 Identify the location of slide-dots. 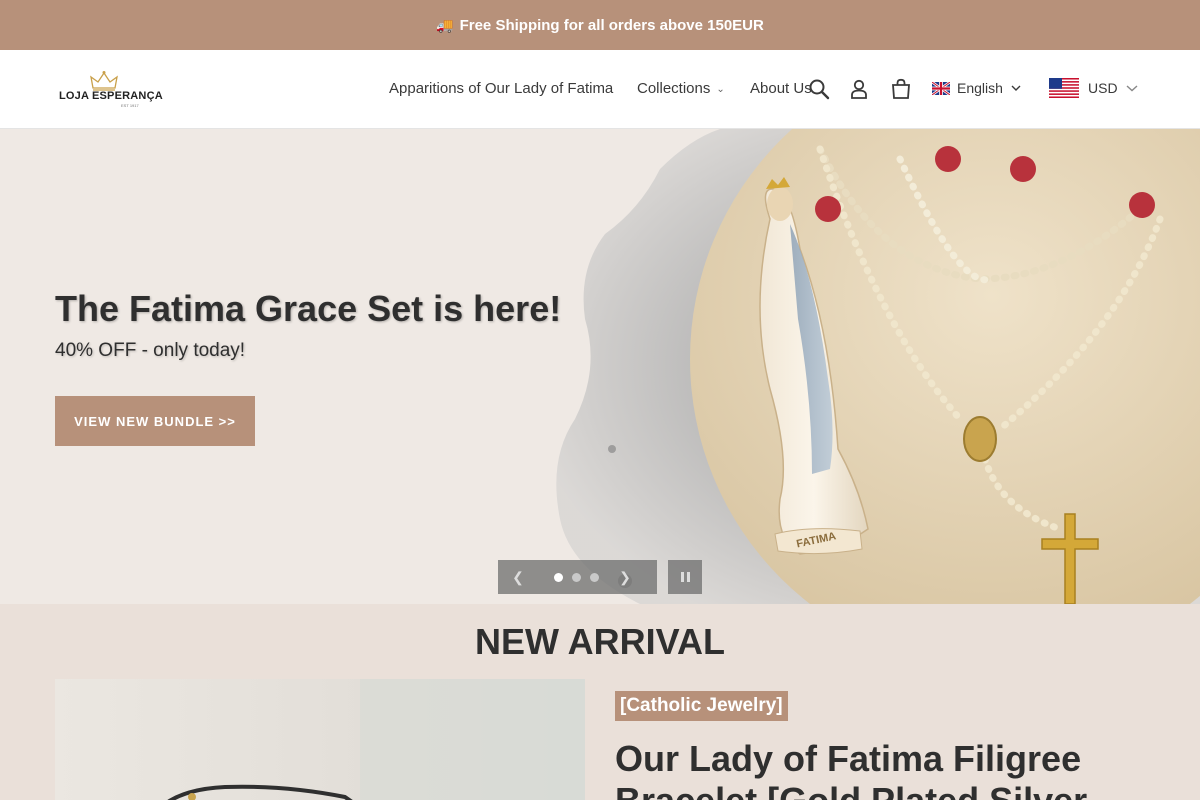
(576, 577).